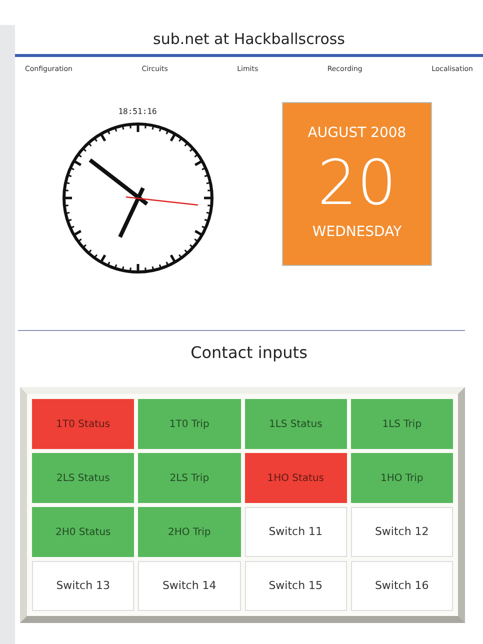  What do you see at coordinates (357, 183) in the screenshot?
I see `calendar-day: 20` at bounding box center [357, 183].